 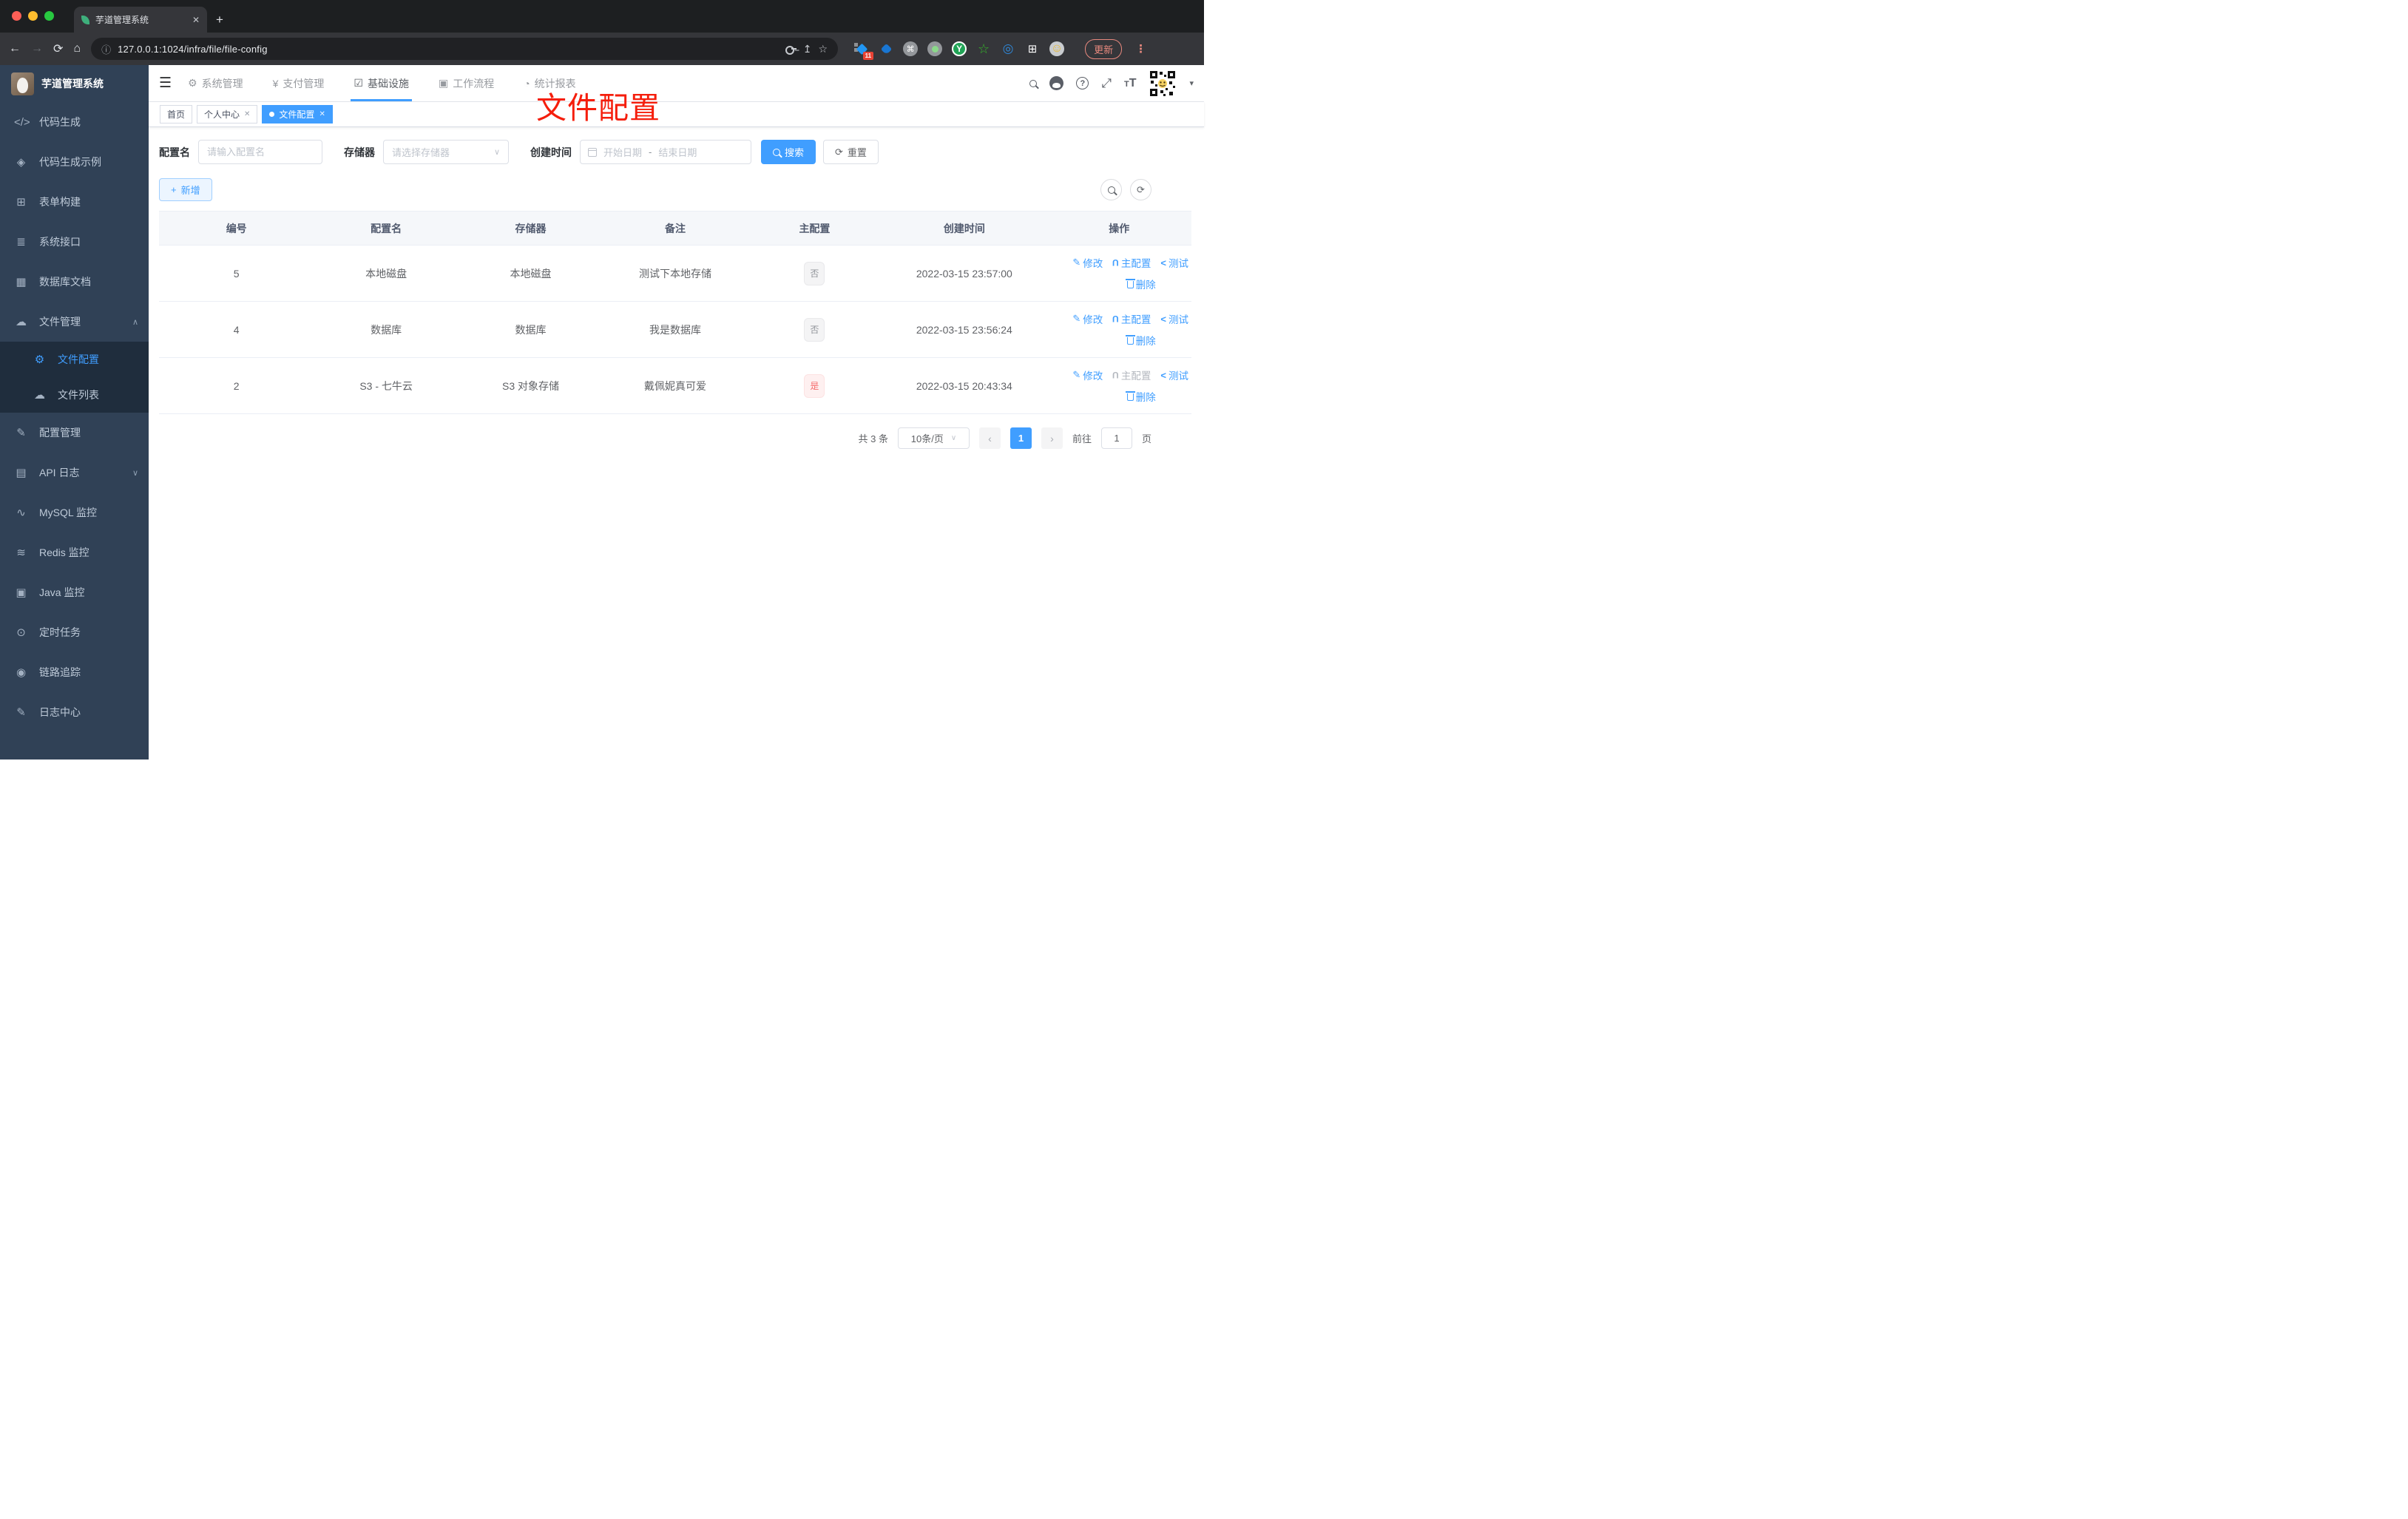 I want to click on page-size-select: 10条/页 ∨, so click(x=933, y=438).